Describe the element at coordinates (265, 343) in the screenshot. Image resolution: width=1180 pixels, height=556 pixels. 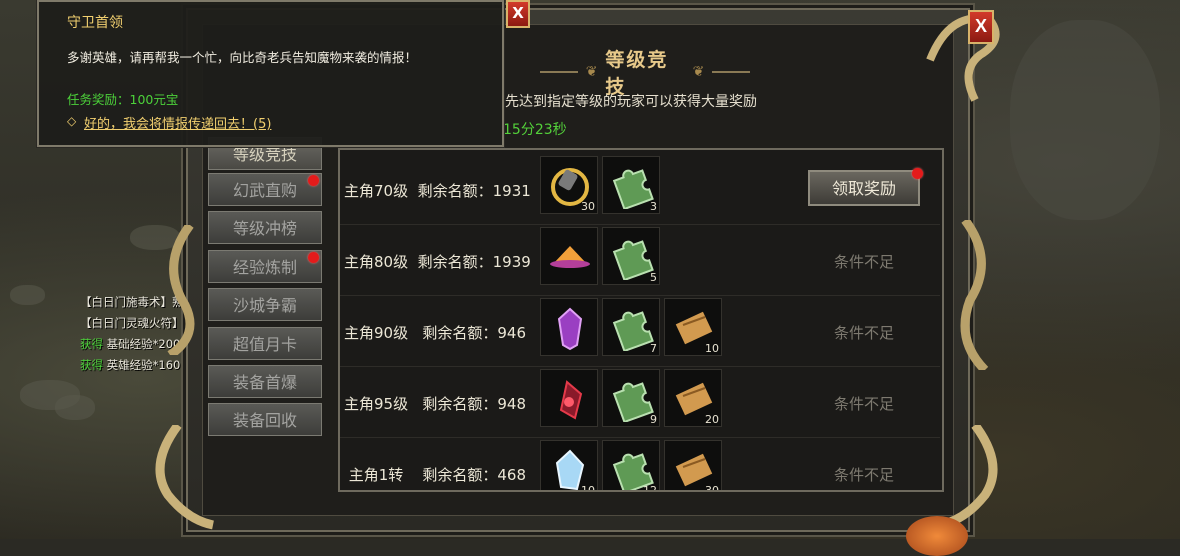
I see `tab-6: 超值月卡` at that location.